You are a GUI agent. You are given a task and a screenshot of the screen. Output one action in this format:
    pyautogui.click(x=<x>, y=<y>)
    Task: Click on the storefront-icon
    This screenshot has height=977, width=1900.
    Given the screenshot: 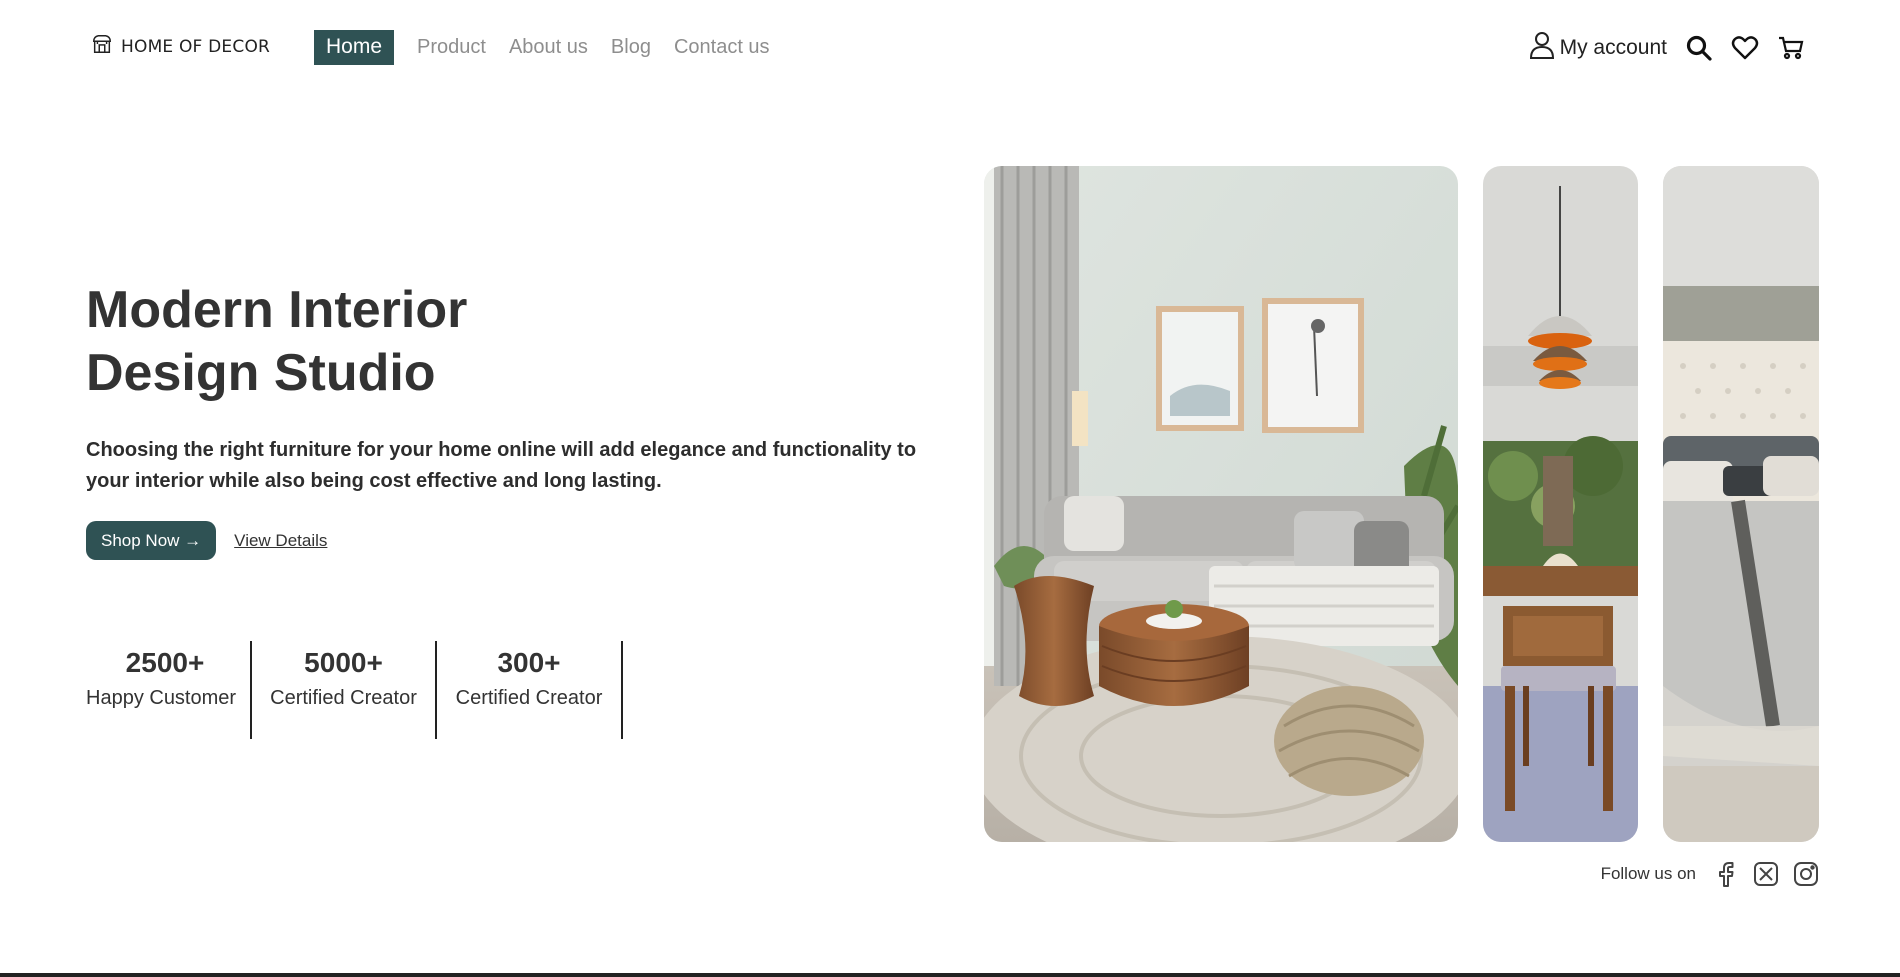 What is the action you would take?
    pyautogui.click(x=102, y=46)
    